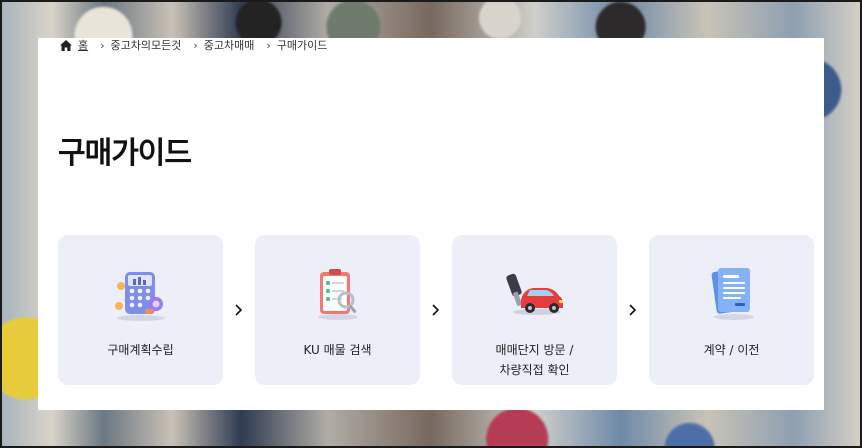 The image size is (862, 448). I want to click on step-ku-listing-search: KU 매물 검색, so click(337, 310).